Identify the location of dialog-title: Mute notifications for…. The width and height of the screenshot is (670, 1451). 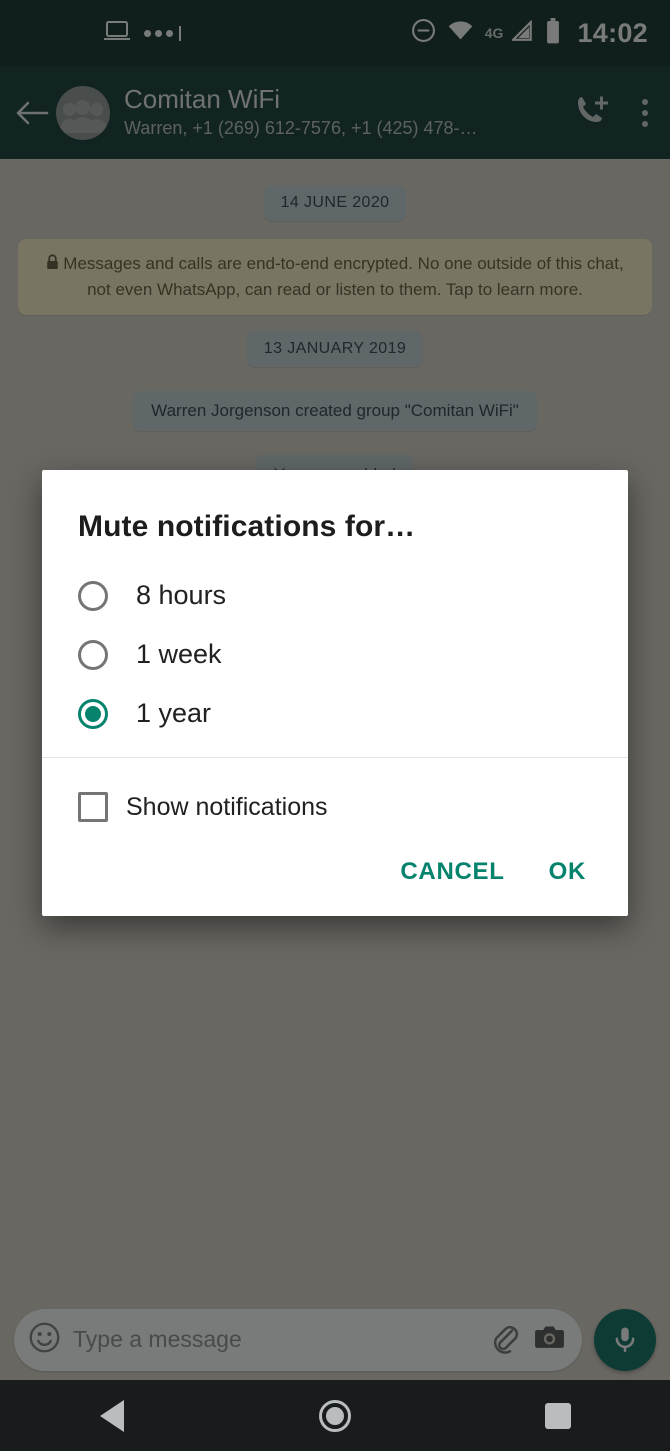
(247, 526).